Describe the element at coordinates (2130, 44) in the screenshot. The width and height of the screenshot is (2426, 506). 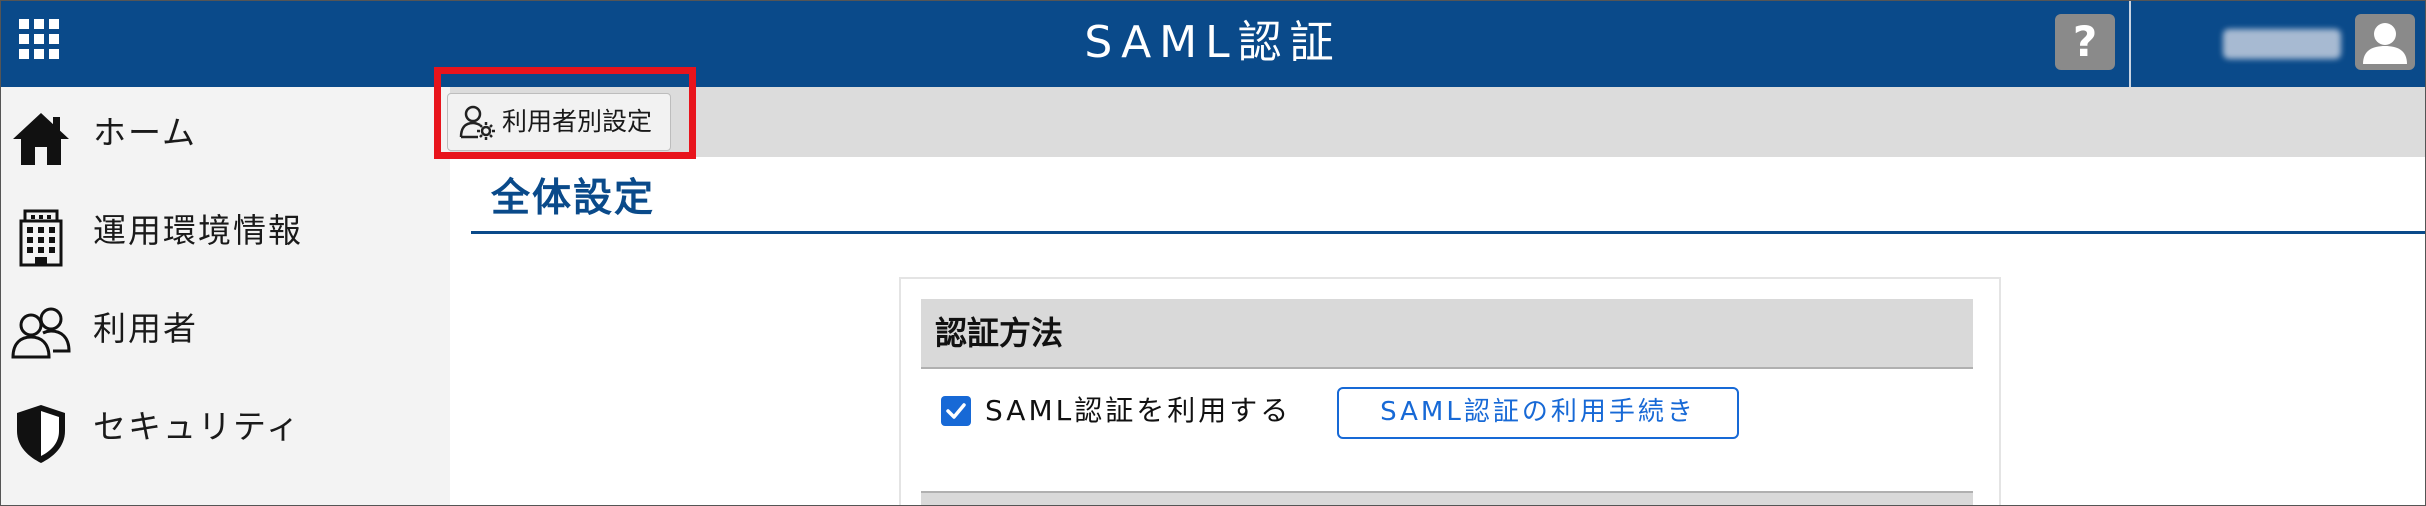
I see `header-divider` at that location.